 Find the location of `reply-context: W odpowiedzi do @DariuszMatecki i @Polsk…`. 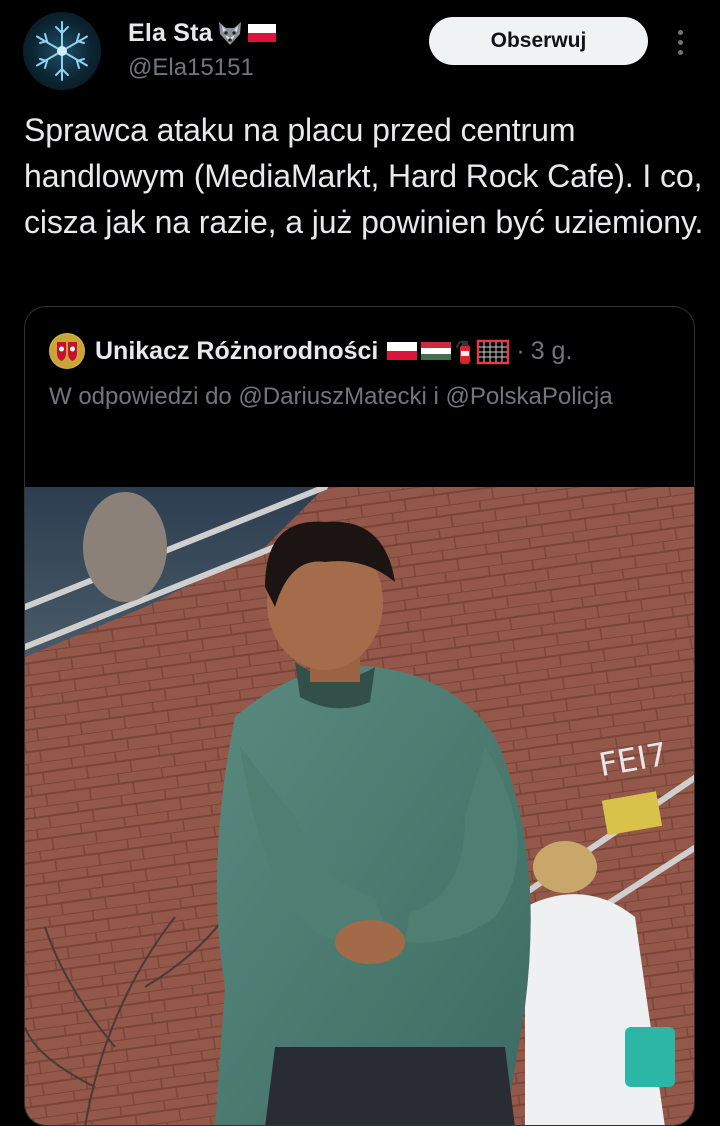

reply-context: W odpowiedzi do @DariuszMatecki i @Polsk… is located at coordinates (331, 396).